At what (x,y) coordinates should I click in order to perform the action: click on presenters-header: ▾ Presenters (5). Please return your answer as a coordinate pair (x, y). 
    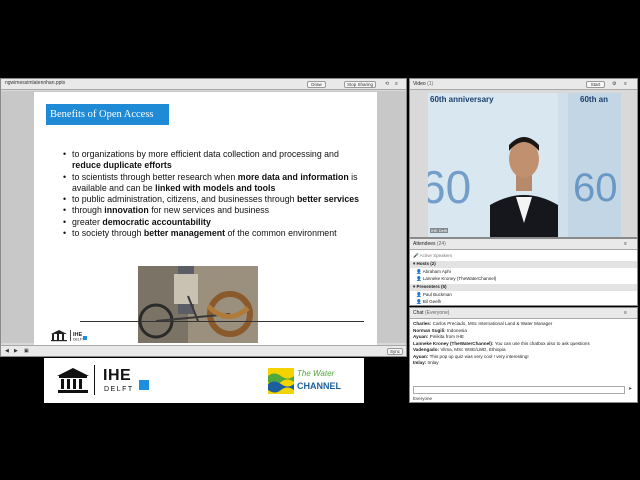
    Looking at the image, I should click on (523, 287).